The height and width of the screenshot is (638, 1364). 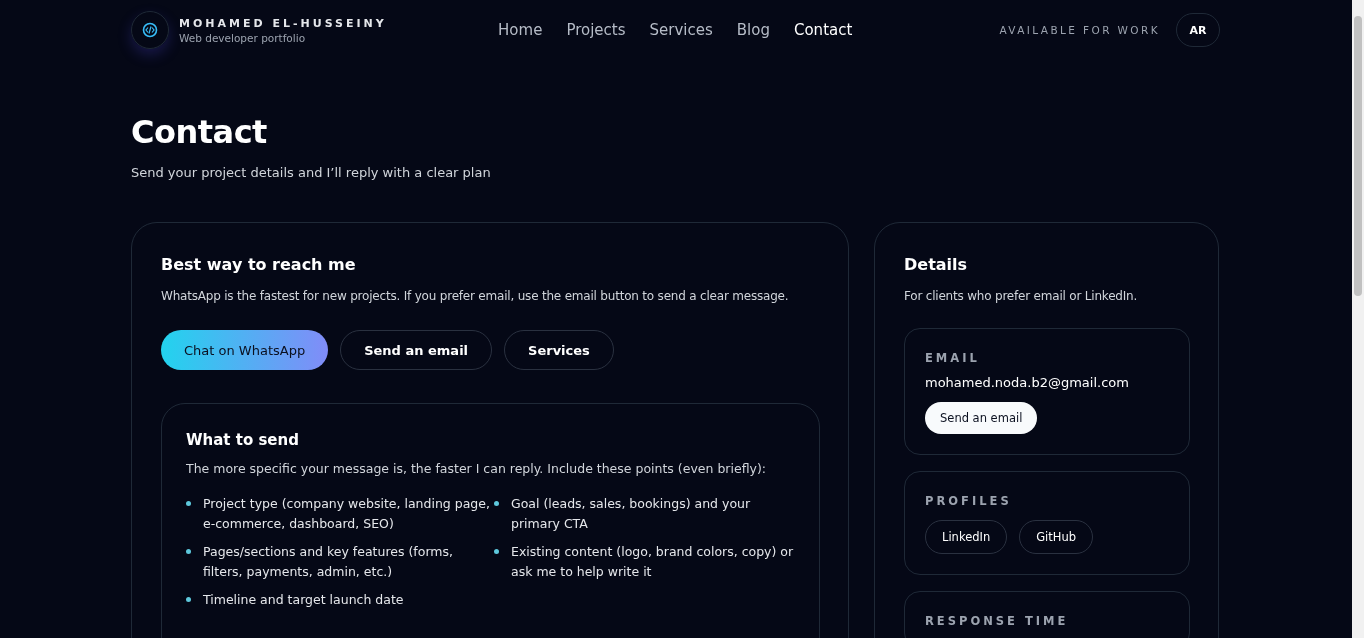 What do you see at coordinates (259, 264) in the screenshot?
I see `card-title: Best way to reach me` at bounding box center [259, 264].